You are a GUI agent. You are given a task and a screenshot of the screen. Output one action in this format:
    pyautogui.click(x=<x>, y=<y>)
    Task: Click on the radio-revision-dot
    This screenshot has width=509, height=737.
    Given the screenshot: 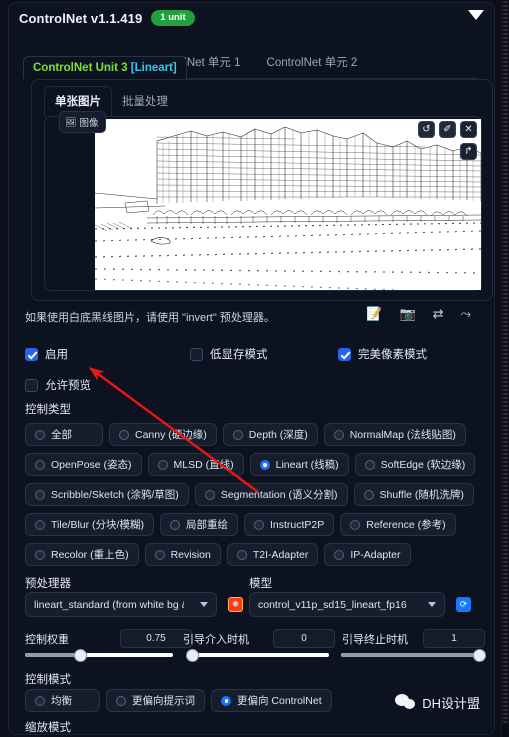 What is the action you would take?
    pyautogui.click(x=159, y=554)
    